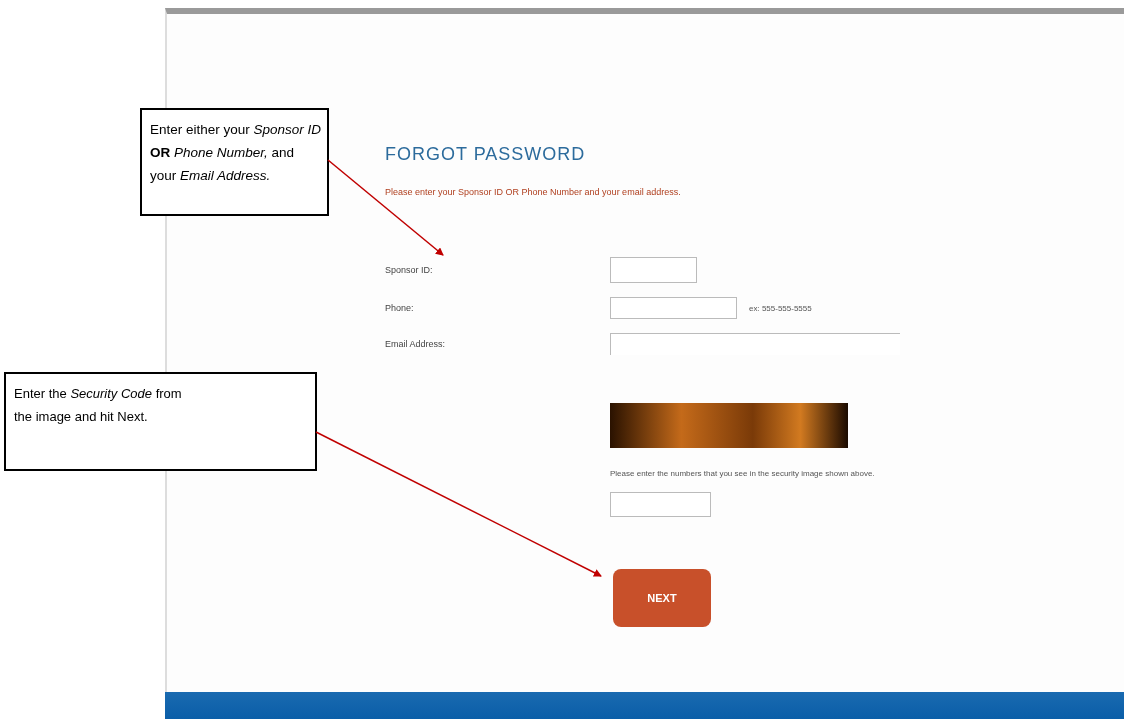 The height and width of the screenshot is (719, 1124). Describe the element at coordinates (486, 154) in the screenshot. I see `page-title: FORGOT PASSWORD` at that location.